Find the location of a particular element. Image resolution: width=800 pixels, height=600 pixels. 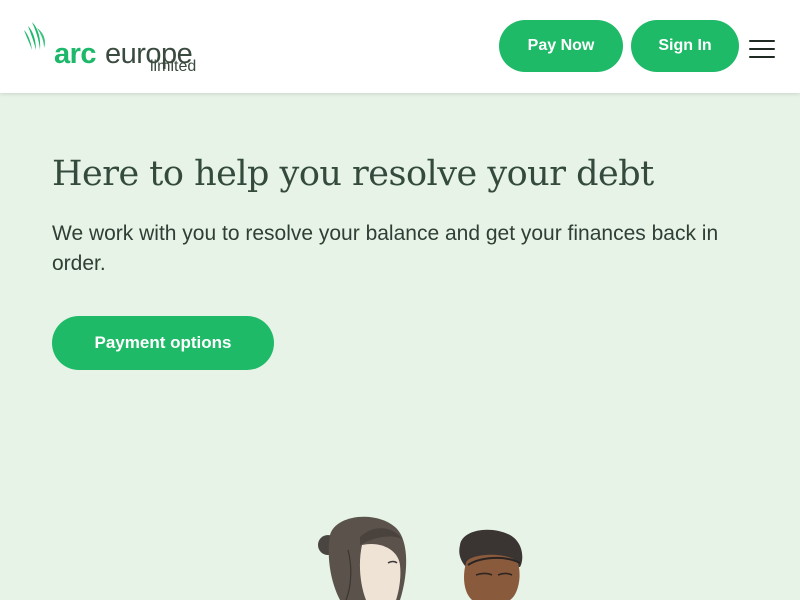

arceurope-logo: arc europe limited is located at coordinates (117, 49).